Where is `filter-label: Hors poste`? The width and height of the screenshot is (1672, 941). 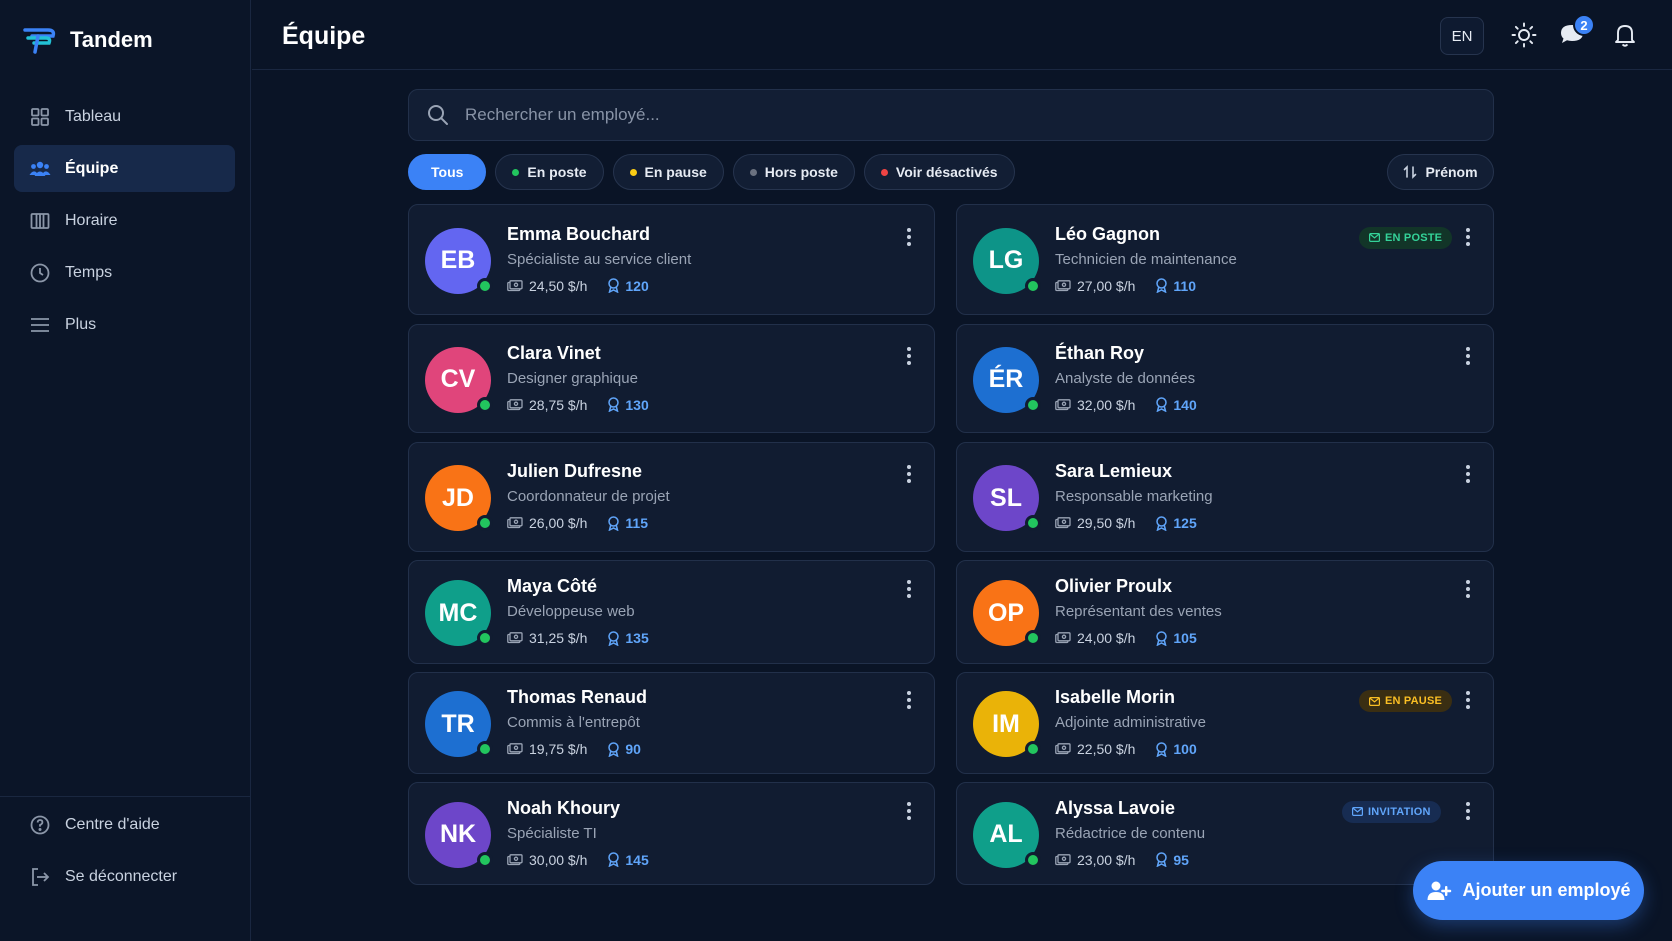
filter-label: Hors poste is located at coordinates (801, 172).